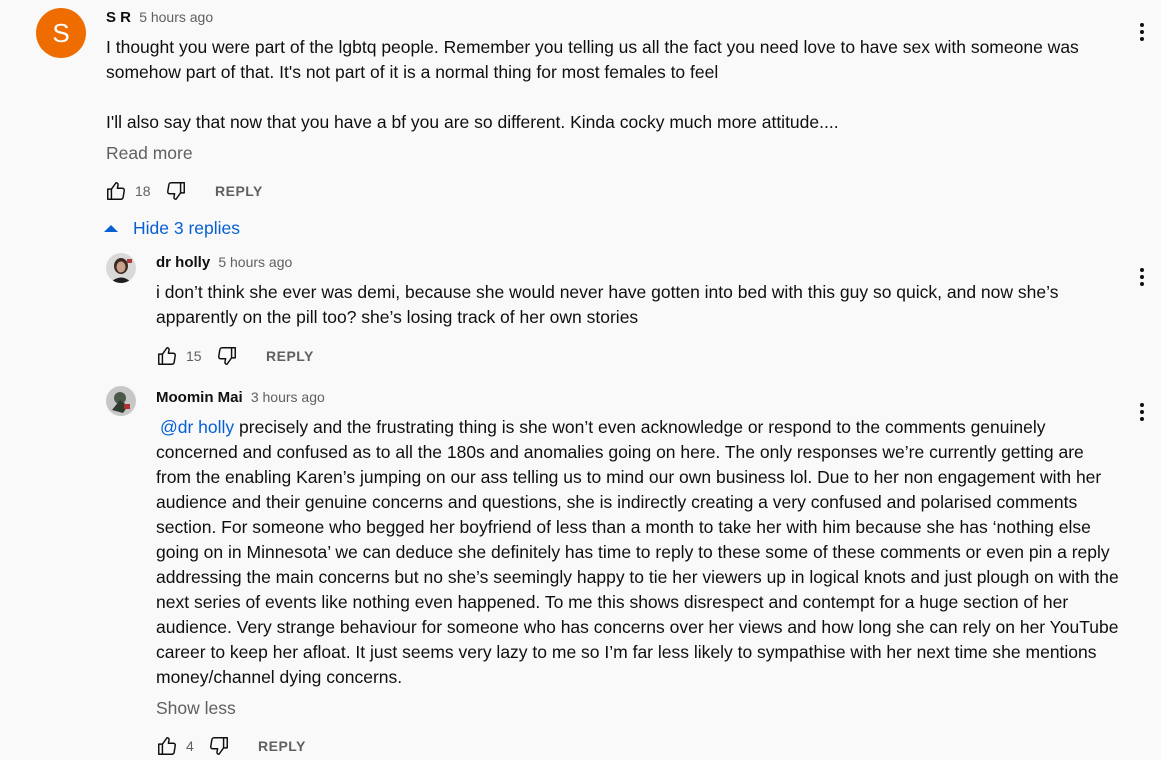 Image resolution: width=1161 pixels, height=760 pixels. I want to click on comment-actions: 18 REPLY, so click(184, 191).